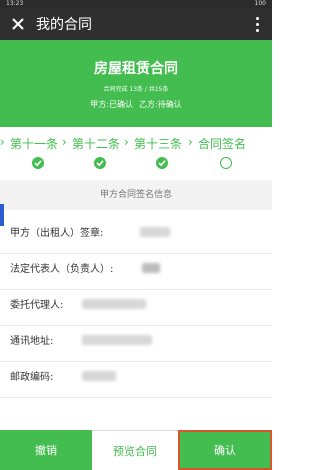 This screenshot has width=320, height=470. I want to click on more-menu-button, so click(257, 24).